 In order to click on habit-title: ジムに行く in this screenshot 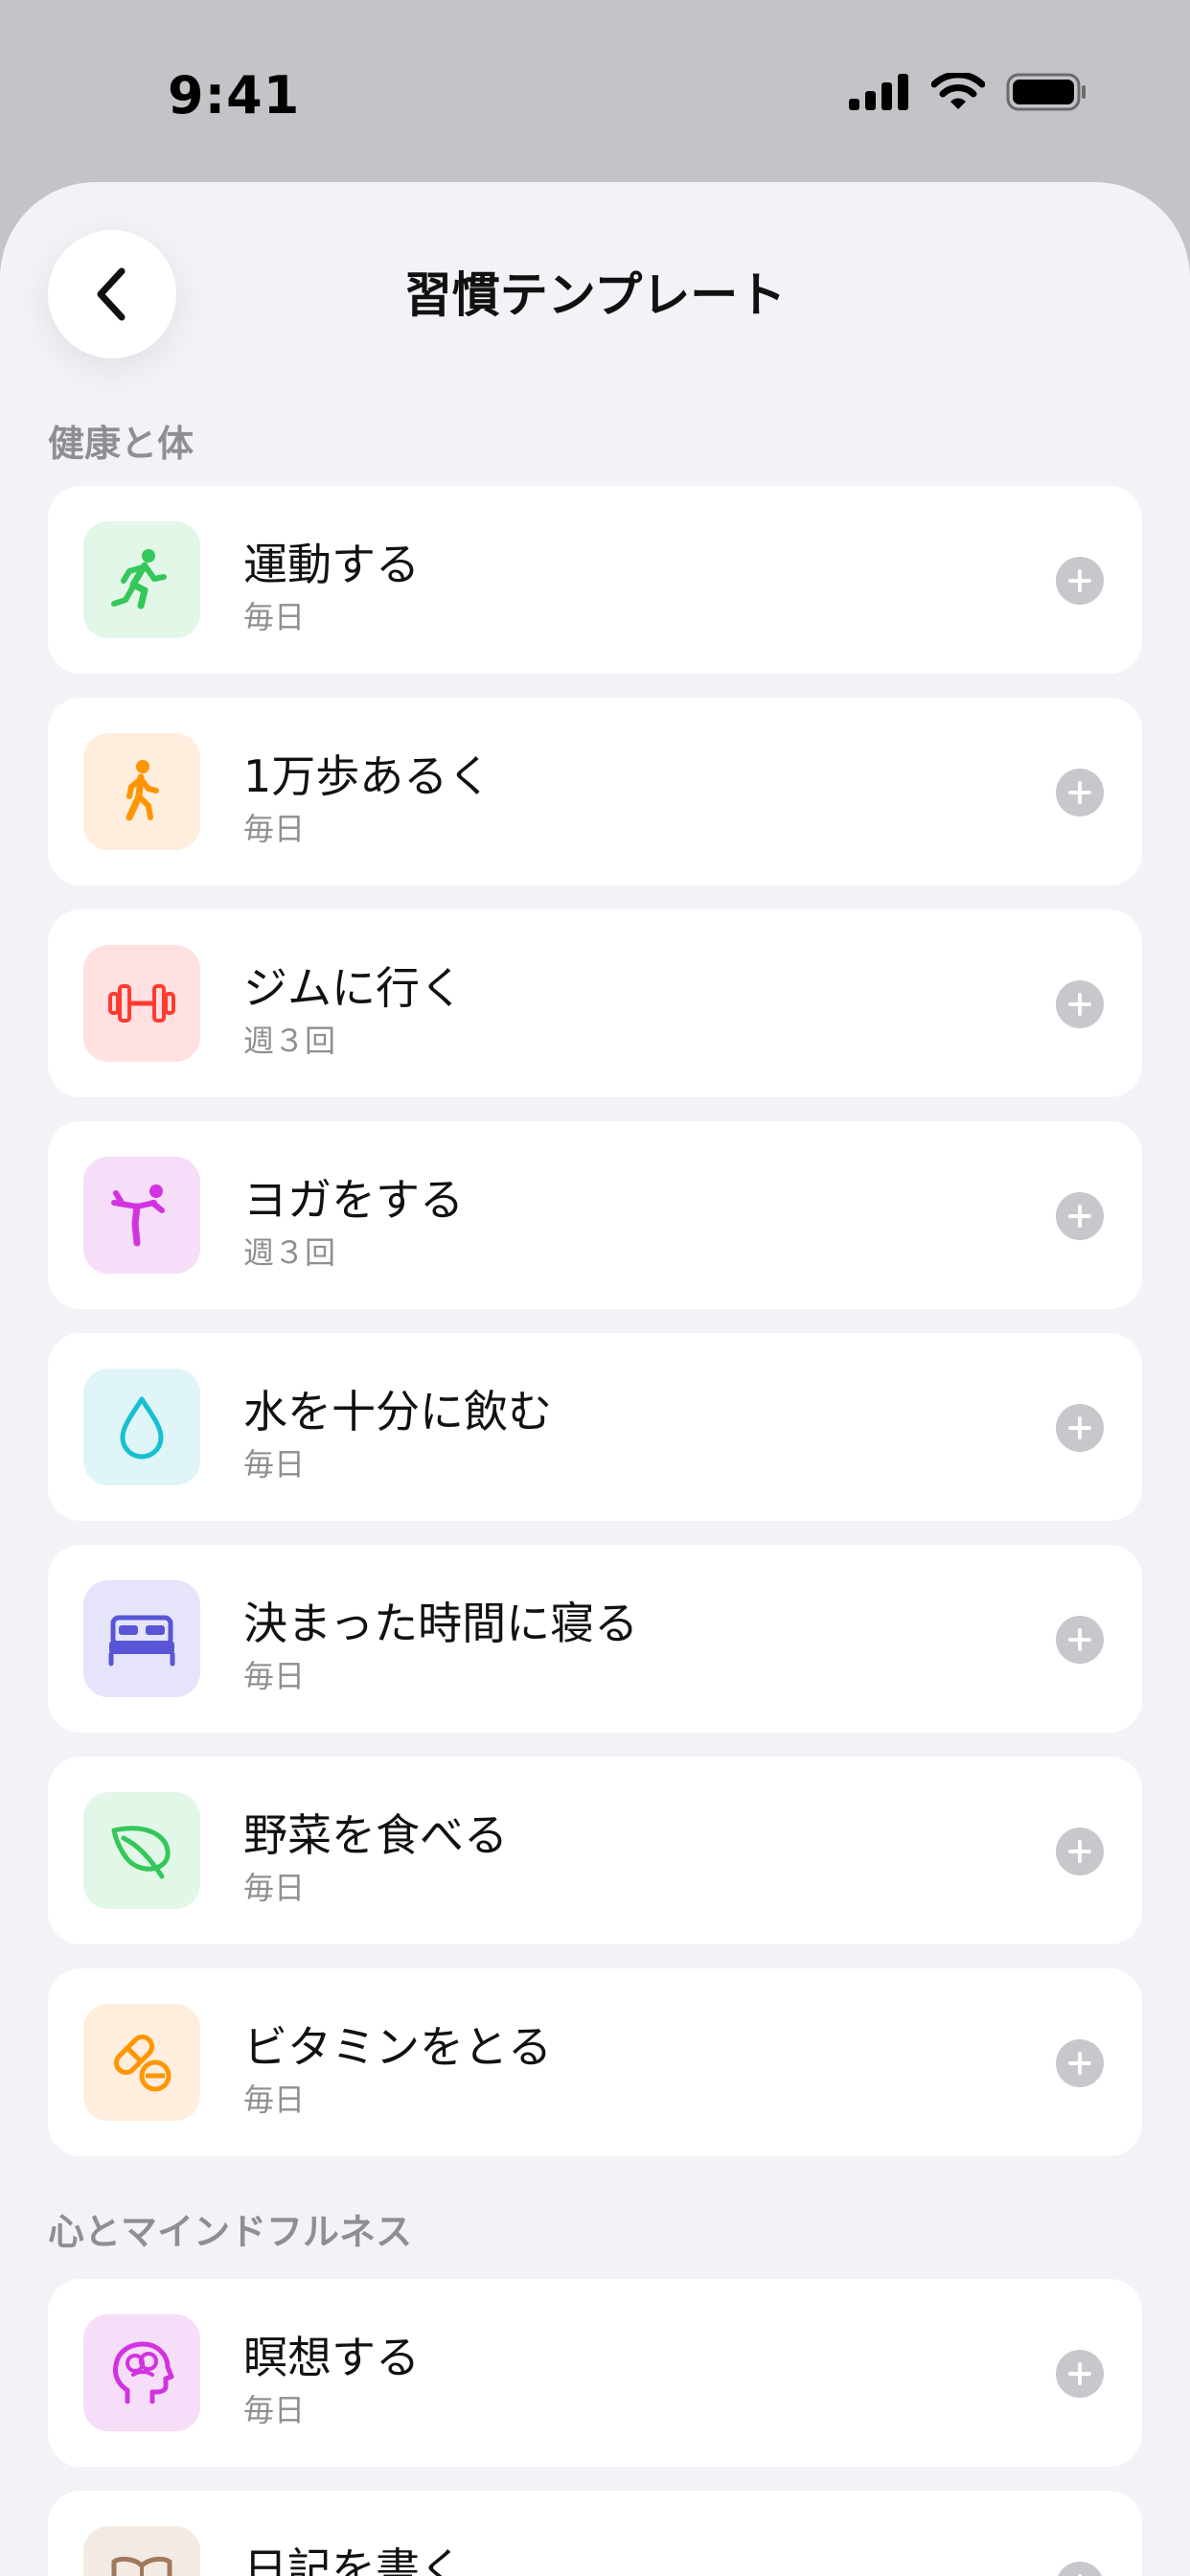, I will do `click(354, 988)`.